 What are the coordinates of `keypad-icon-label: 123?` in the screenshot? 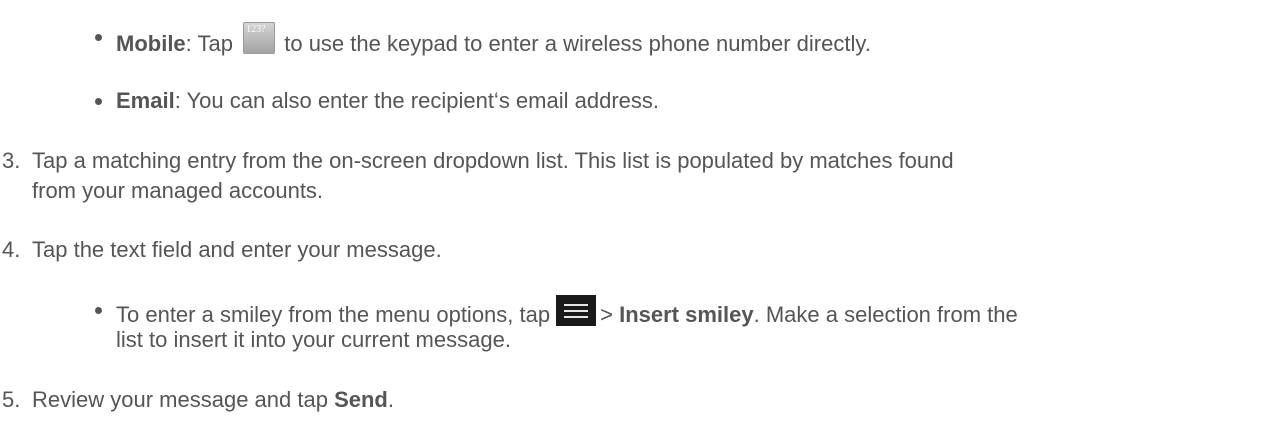 It's located at (256, 29).